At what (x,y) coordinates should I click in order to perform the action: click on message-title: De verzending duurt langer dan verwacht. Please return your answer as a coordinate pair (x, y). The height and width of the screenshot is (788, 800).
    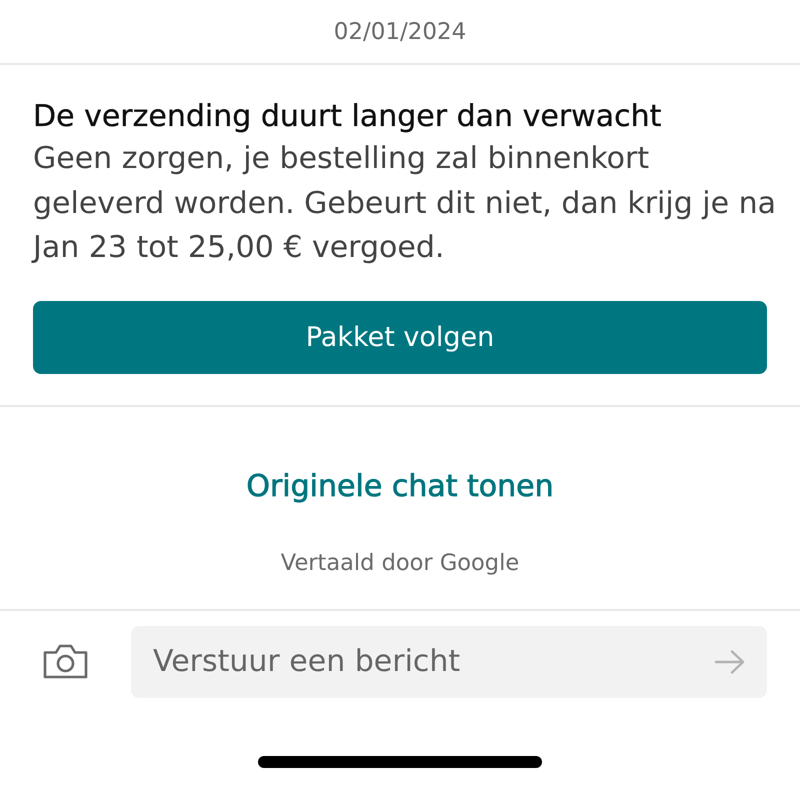
    Looking at the image, I should click on (347, 117).